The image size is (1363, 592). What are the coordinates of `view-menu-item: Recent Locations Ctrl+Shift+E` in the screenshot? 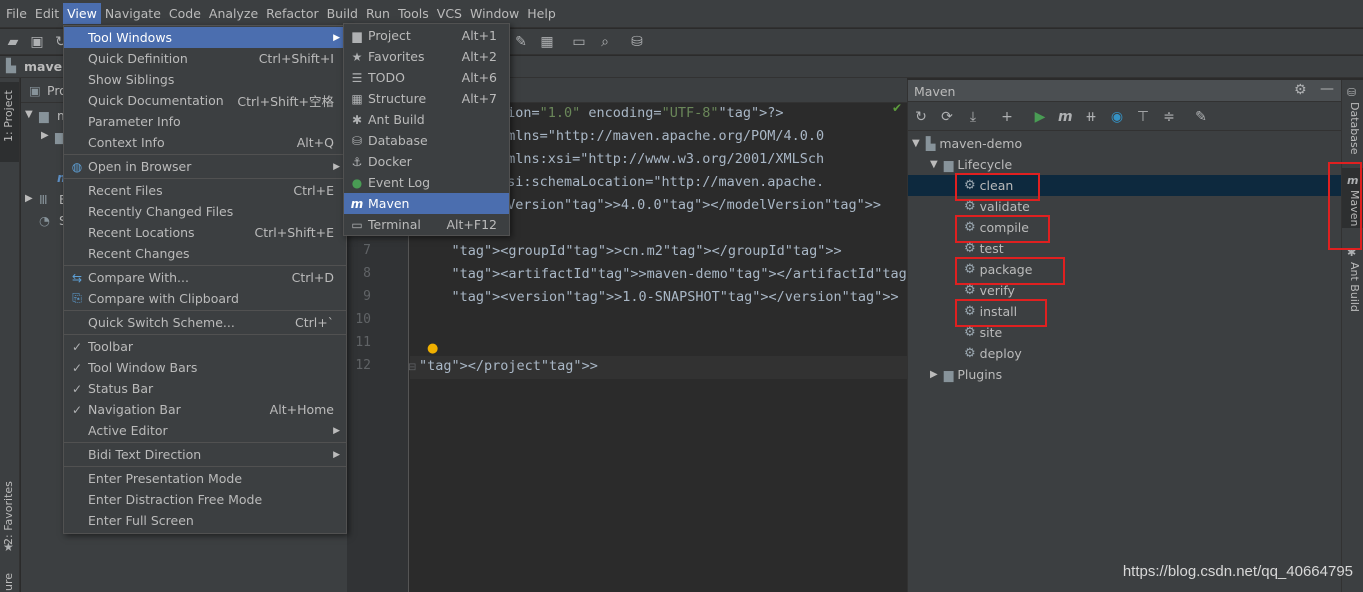 It's located at (205, 232).